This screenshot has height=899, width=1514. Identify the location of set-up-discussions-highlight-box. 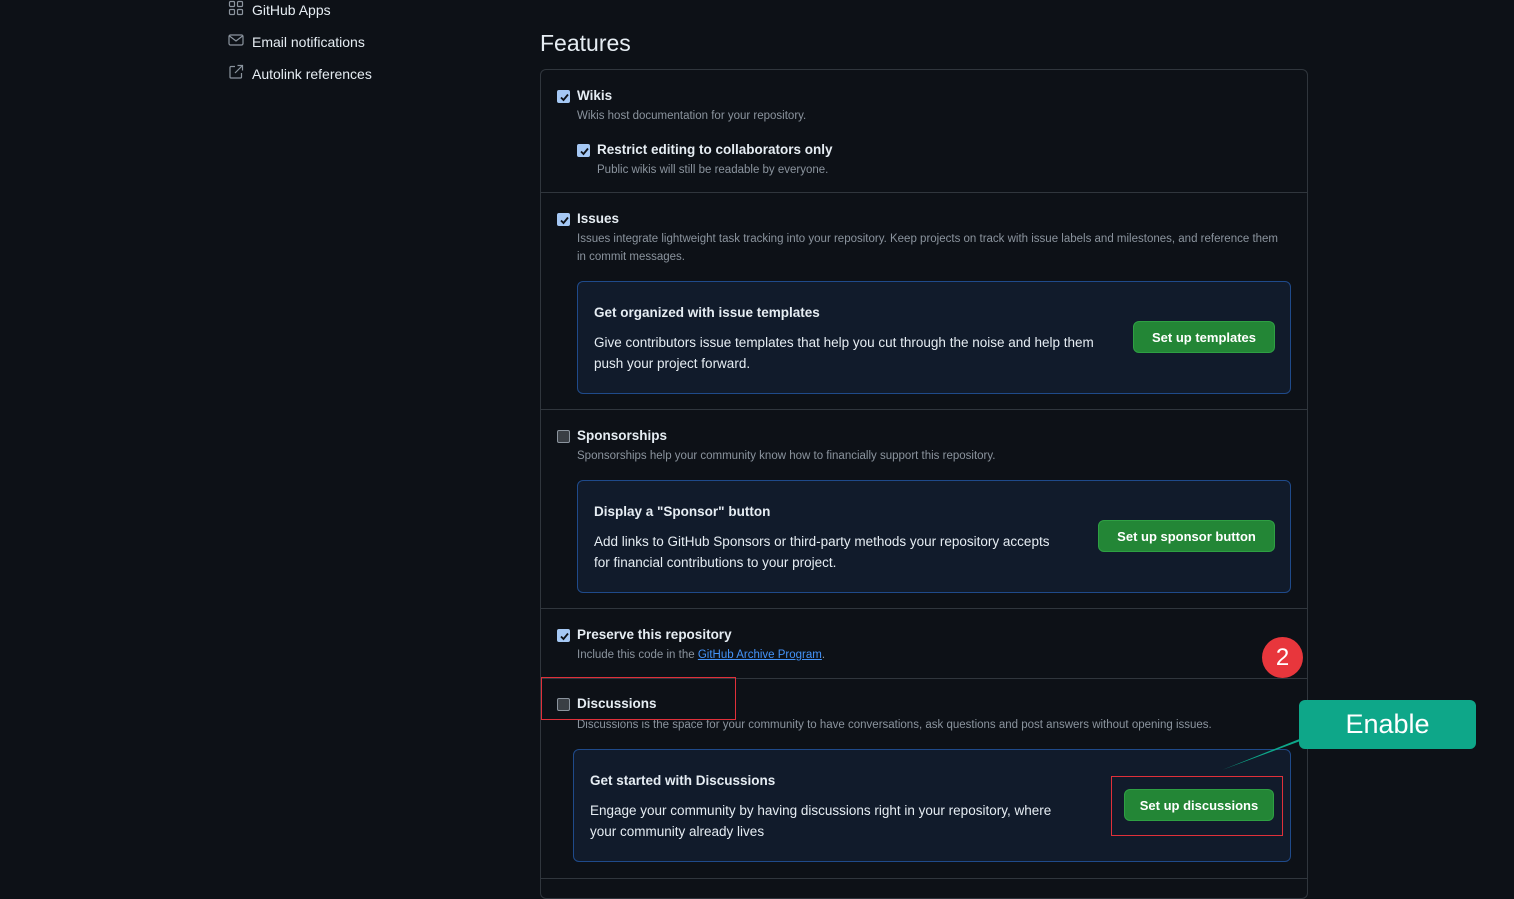
(1197, 806).